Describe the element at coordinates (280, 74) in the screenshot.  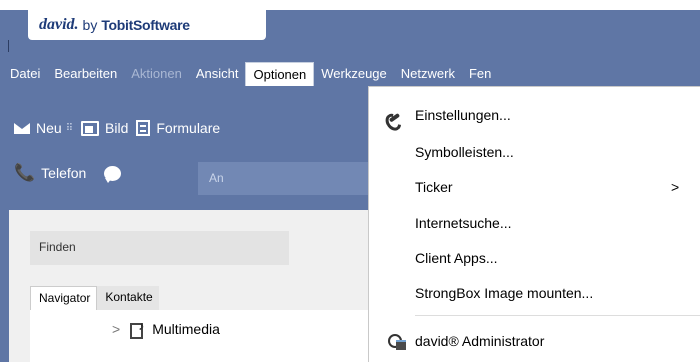
I see `menu-options: Optionen` at that location.